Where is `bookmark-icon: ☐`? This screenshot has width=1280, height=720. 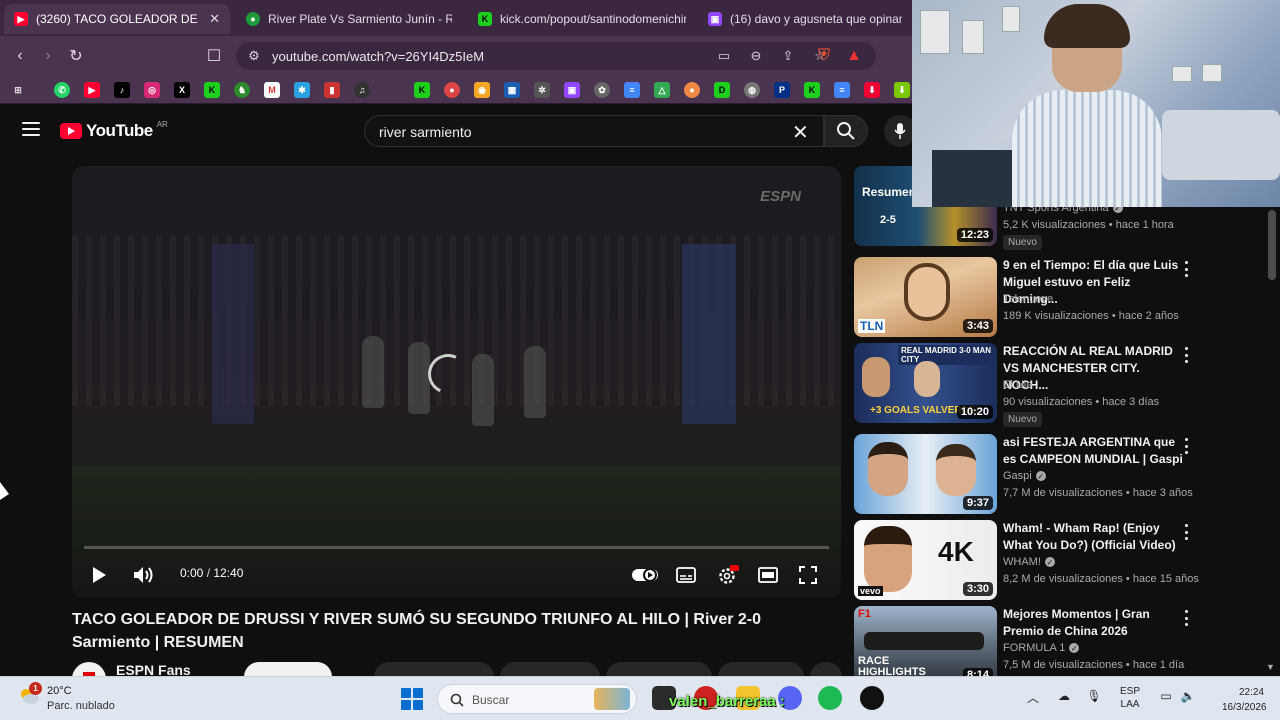 bookmark-icon: ☐ is located at coordinates (214, 56).